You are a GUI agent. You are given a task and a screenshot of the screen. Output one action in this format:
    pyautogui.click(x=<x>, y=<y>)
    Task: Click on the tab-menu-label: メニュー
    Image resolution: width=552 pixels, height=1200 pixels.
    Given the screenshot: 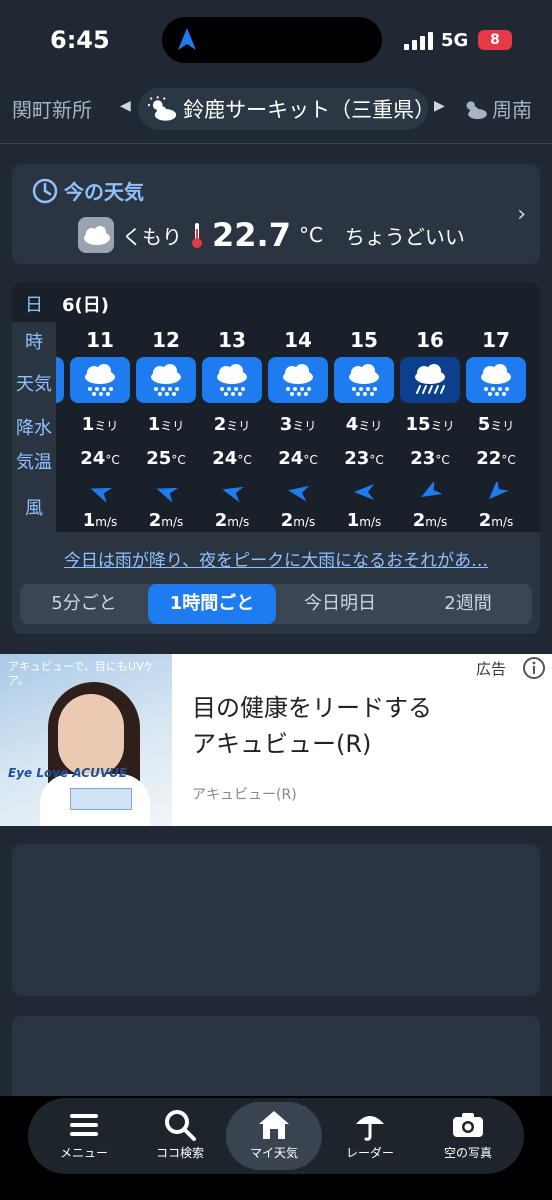 What is the action you would take?
    pyautogui.click(x=83, y=1153)
    